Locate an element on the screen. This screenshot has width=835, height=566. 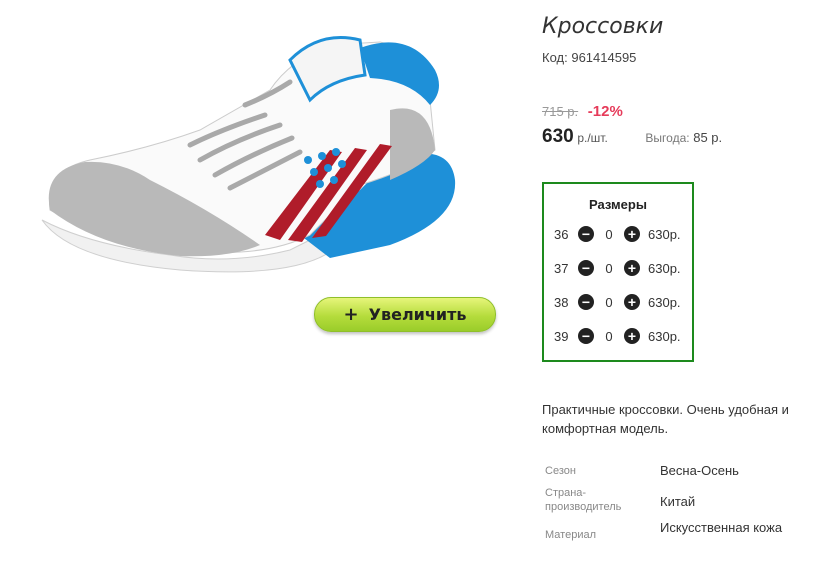
price-value: 630 is located at coordinates (558, 136).